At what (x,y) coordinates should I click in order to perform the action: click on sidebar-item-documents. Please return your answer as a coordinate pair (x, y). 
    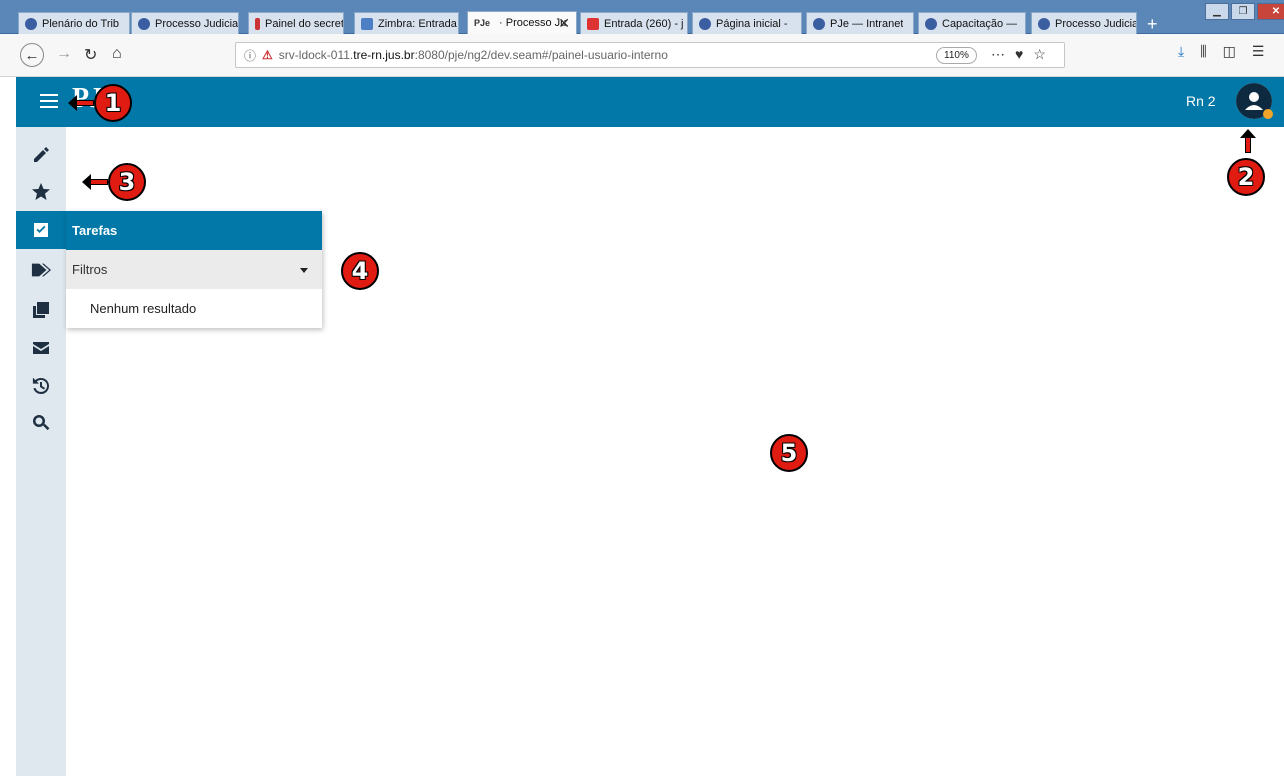
    Looking at the image, I should click on (41, 310).